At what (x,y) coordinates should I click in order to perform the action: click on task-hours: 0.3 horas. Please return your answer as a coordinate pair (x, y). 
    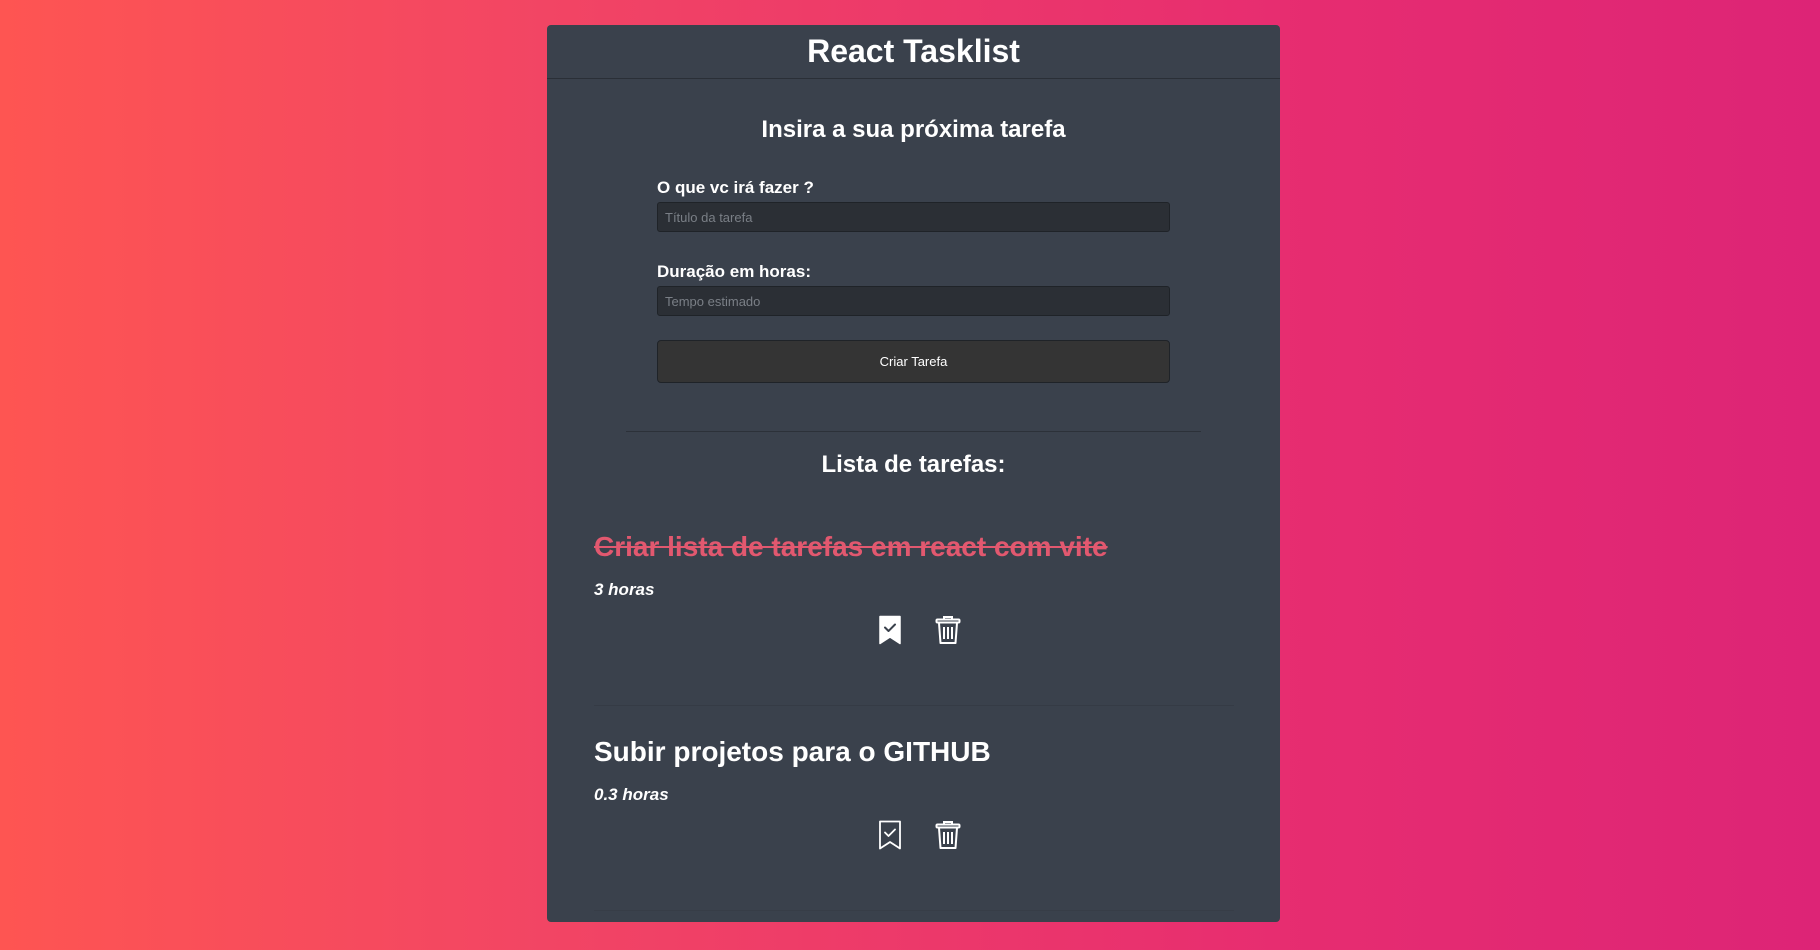
    Looking at the image, I should click on (631, 794).